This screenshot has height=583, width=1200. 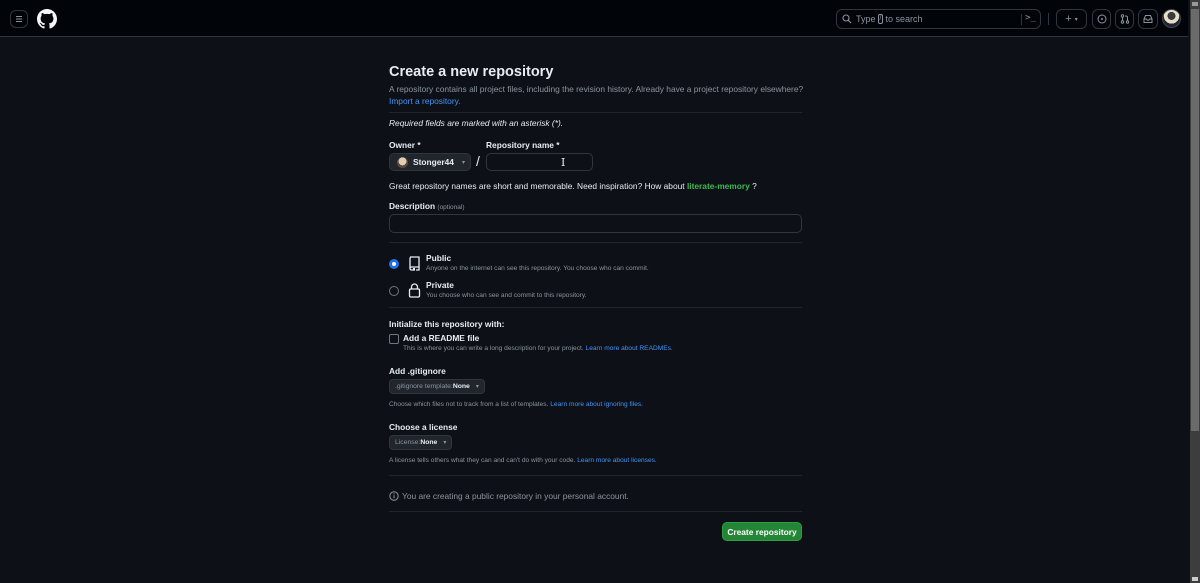 I want to click on repository-name-label: Repository name *, so click(x=523, y=145).